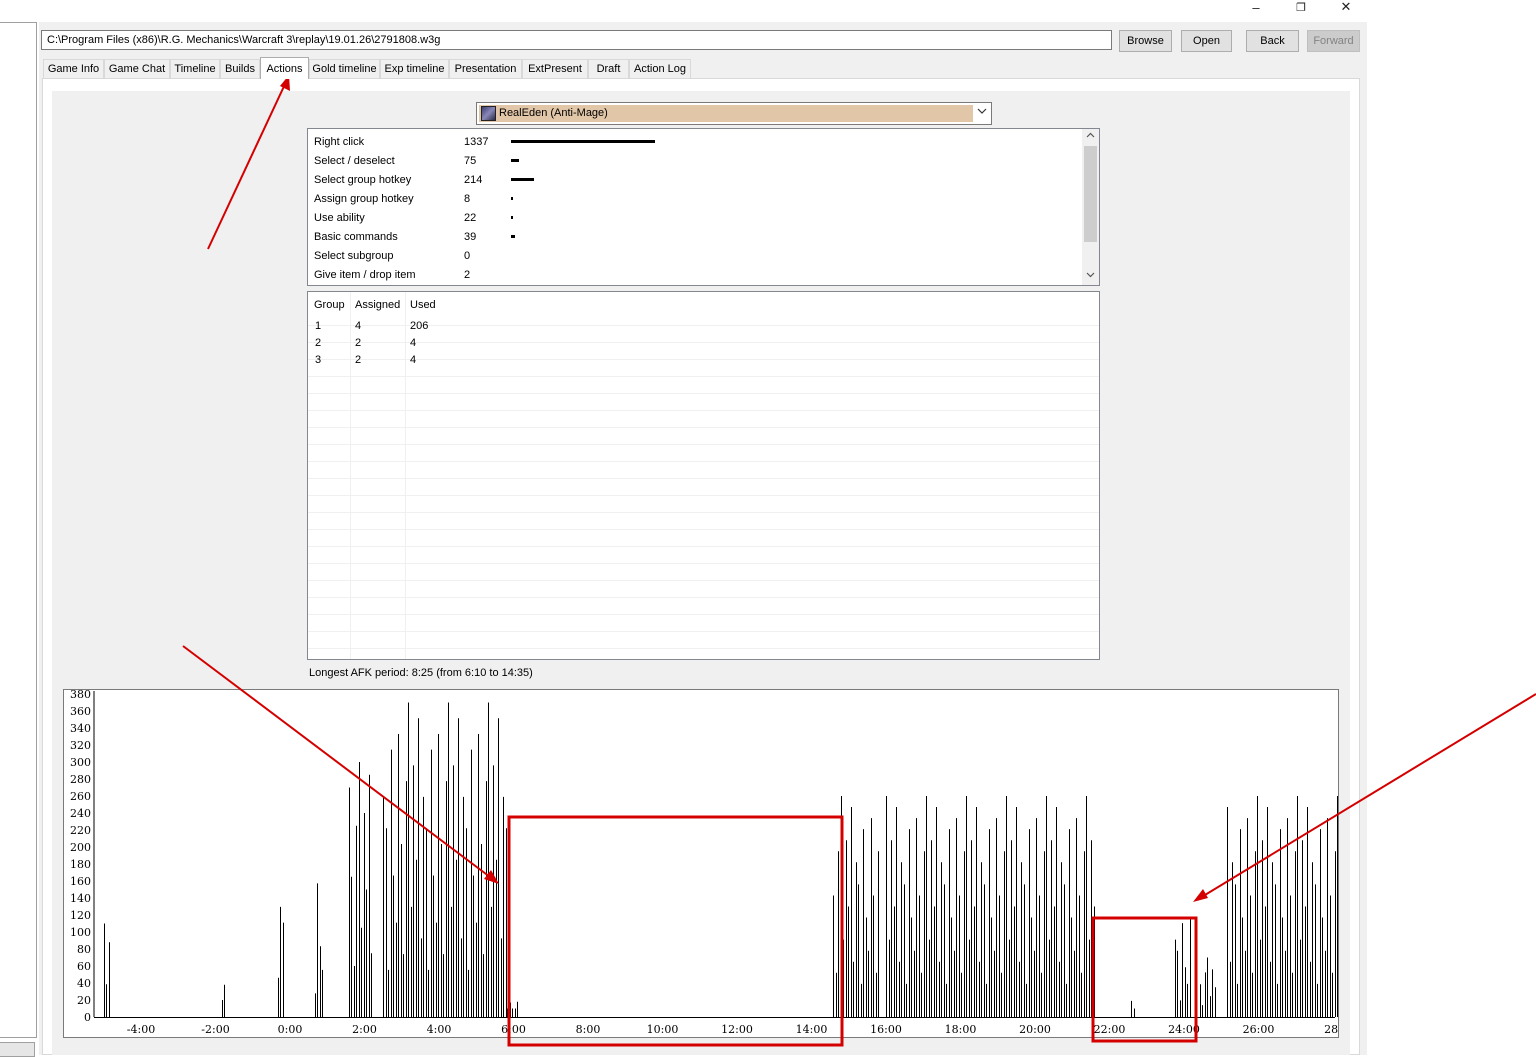 This screenshot has height=1057, width=1536. What do you see at coordinates (812, 1029) in the screenshot?
I see `x-tick-label: 14:00` at bounding box center [812, 1029].